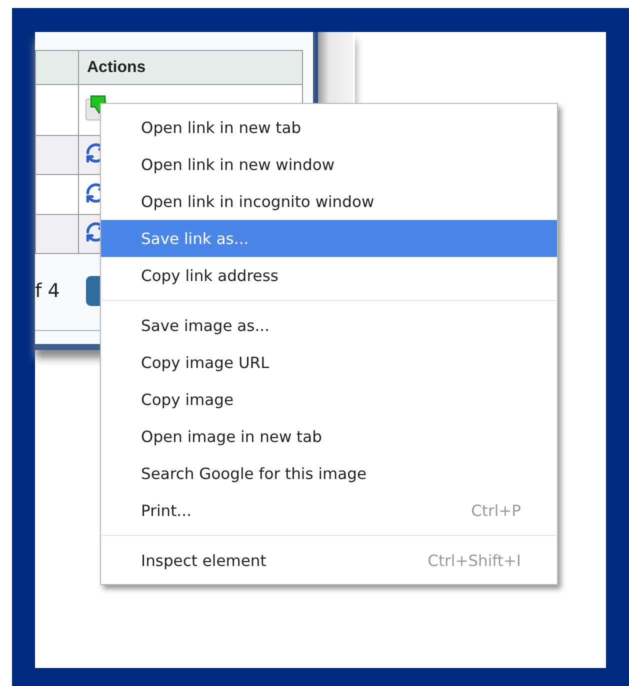  I want to click on pager-button, so click(94, 291).